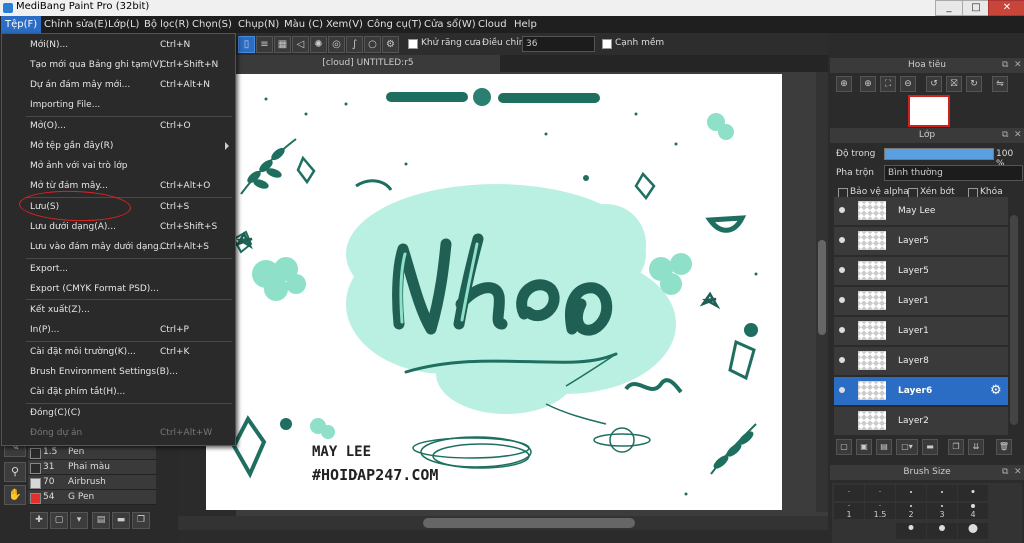 This screenshot has width=1024, height=543. Describe the element at coordinates (849, 511) in the screenshot. I see `brush-size-cell: 1` at that location.